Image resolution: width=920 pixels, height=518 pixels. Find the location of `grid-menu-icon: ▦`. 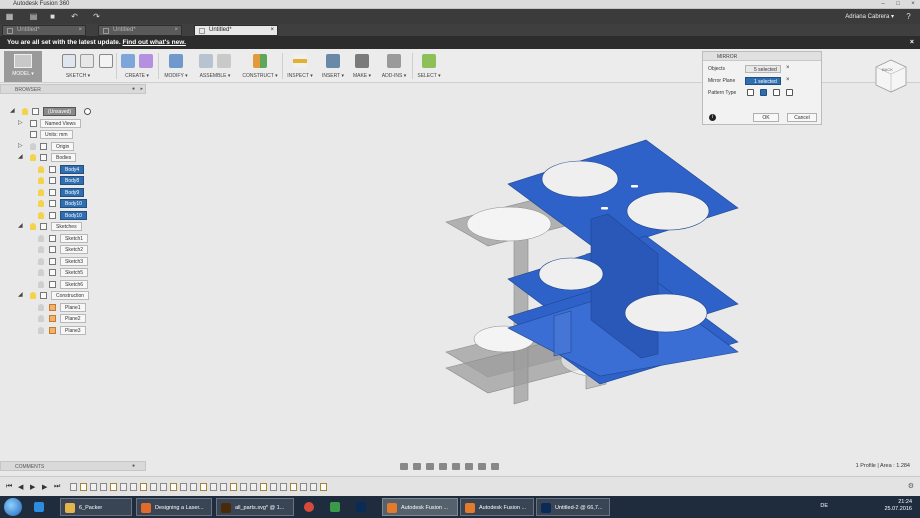

grid-menu-icon: ▦ is located at coordinates (9, 16).